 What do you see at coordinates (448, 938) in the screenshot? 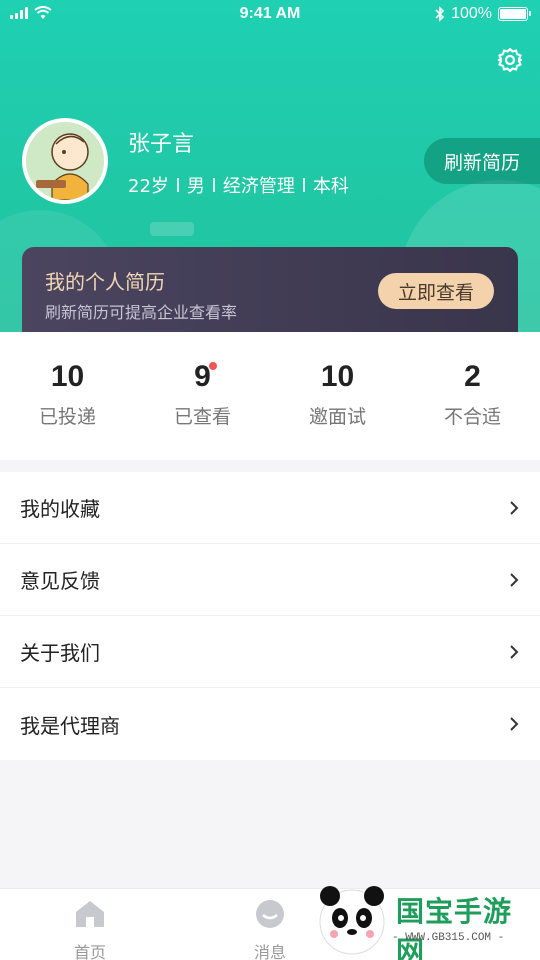
I see `watermark-url: - WWW.GB315.COM -` at bounding box center [448, 938].